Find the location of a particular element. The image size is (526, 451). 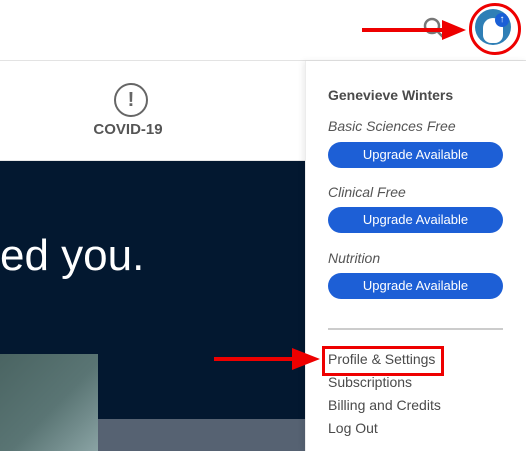

plan-name: Clinical Free is located at coordinates (367, 192).